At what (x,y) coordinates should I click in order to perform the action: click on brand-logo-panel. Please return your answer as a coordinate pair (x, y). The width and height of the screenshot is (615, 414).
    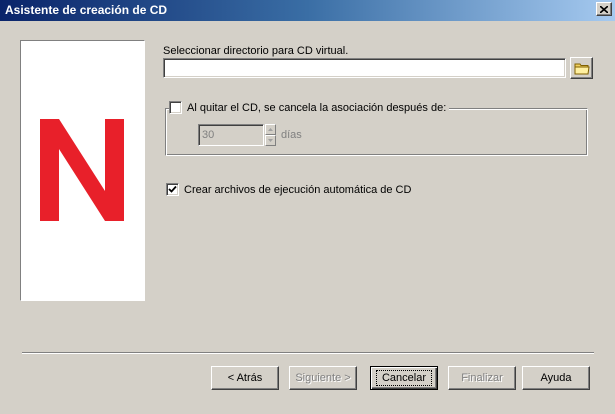
    Looking at the image, I should click on (82, 170).